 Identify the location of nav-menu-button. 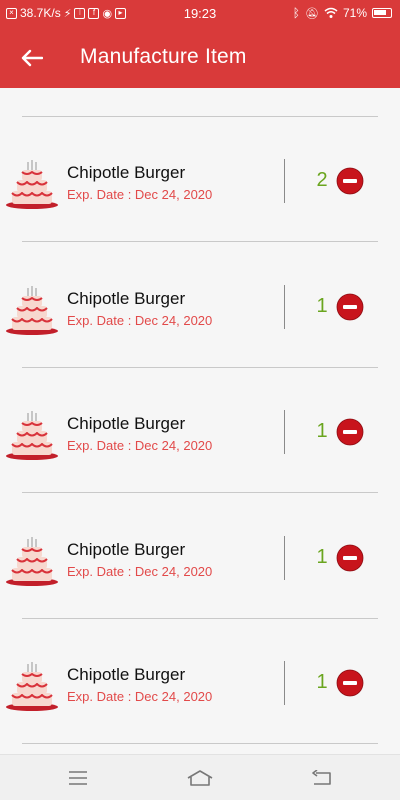
(78, 778).